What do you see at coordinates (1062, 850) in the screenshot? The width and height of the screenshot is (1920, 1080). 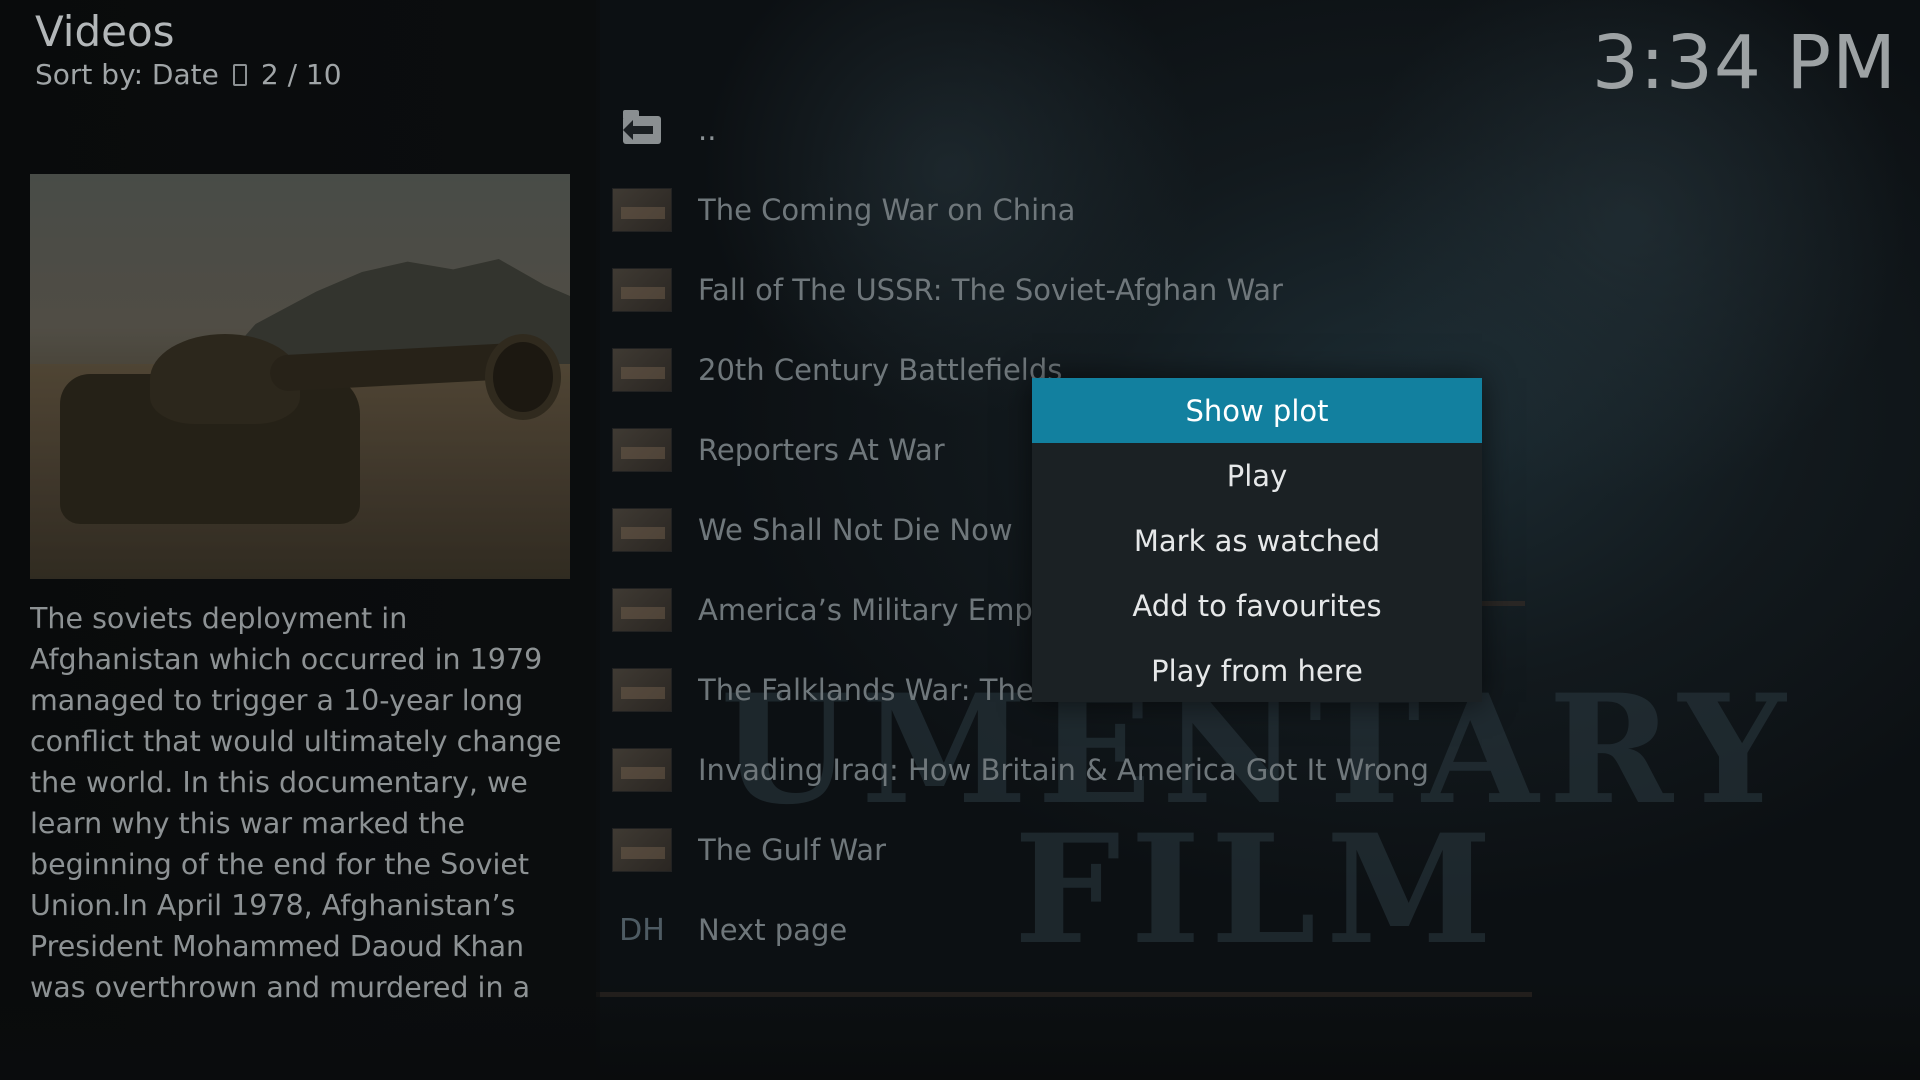 I see `list-item: The Gulf War` at bounding box center [1062, 850].